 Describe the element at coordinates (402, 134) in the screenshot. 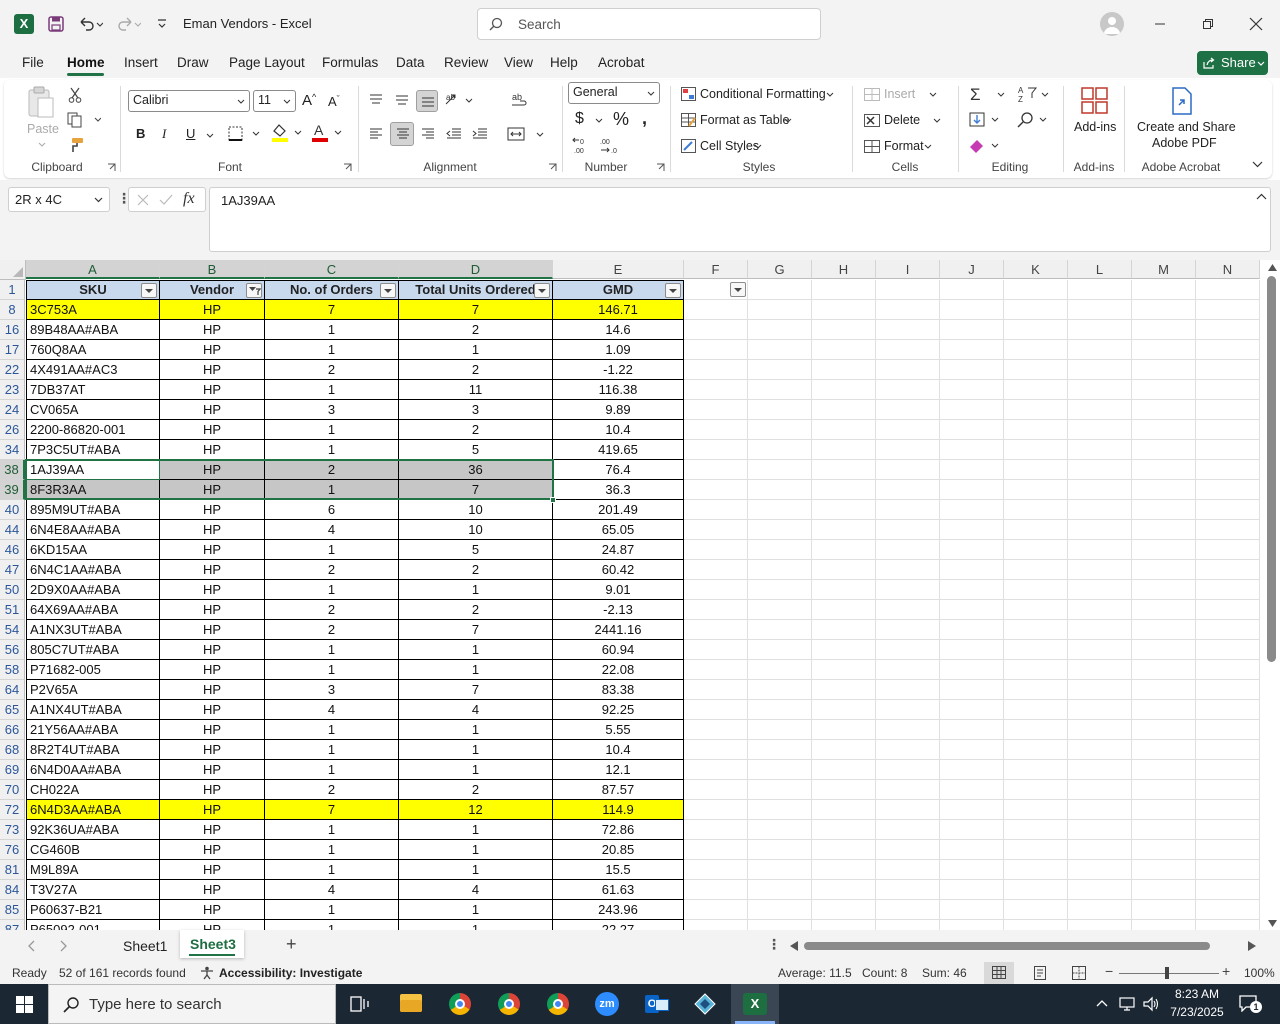

I see `align-center-button` at that location.